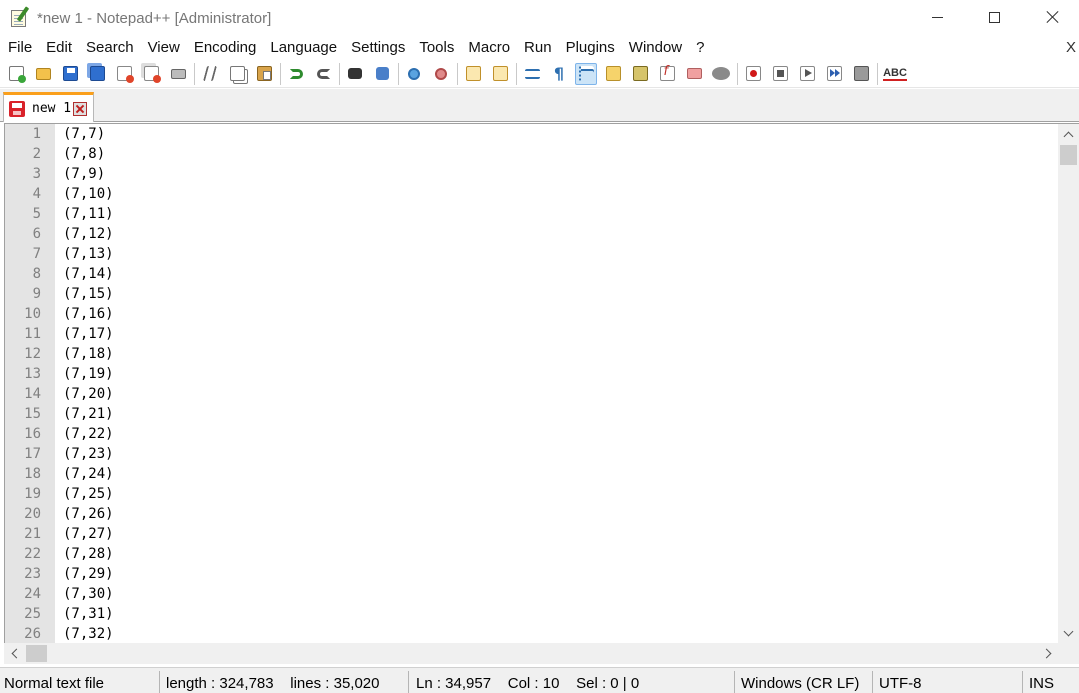 This screenshot has height=693, width=1079. What do you see at coordinates (210, 74) in the screenshot?
I see `cut-button` at bounding box center [210, 74].